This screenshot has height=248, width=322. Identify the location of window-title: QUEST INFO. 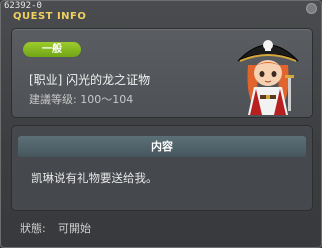
(50, 16).